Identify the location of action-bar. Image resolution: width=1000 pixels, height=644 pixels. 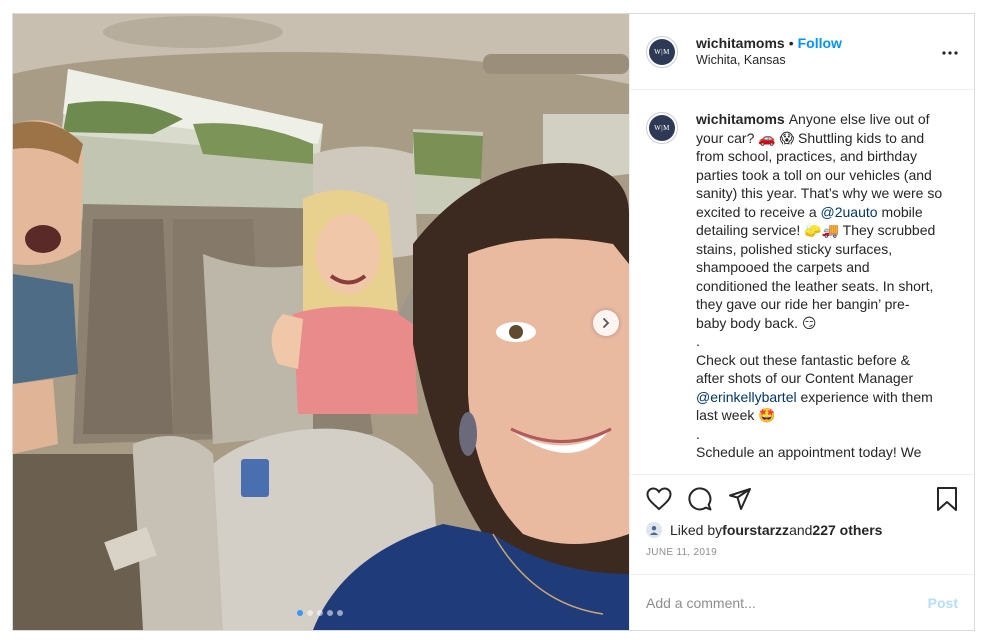
(802, 499).